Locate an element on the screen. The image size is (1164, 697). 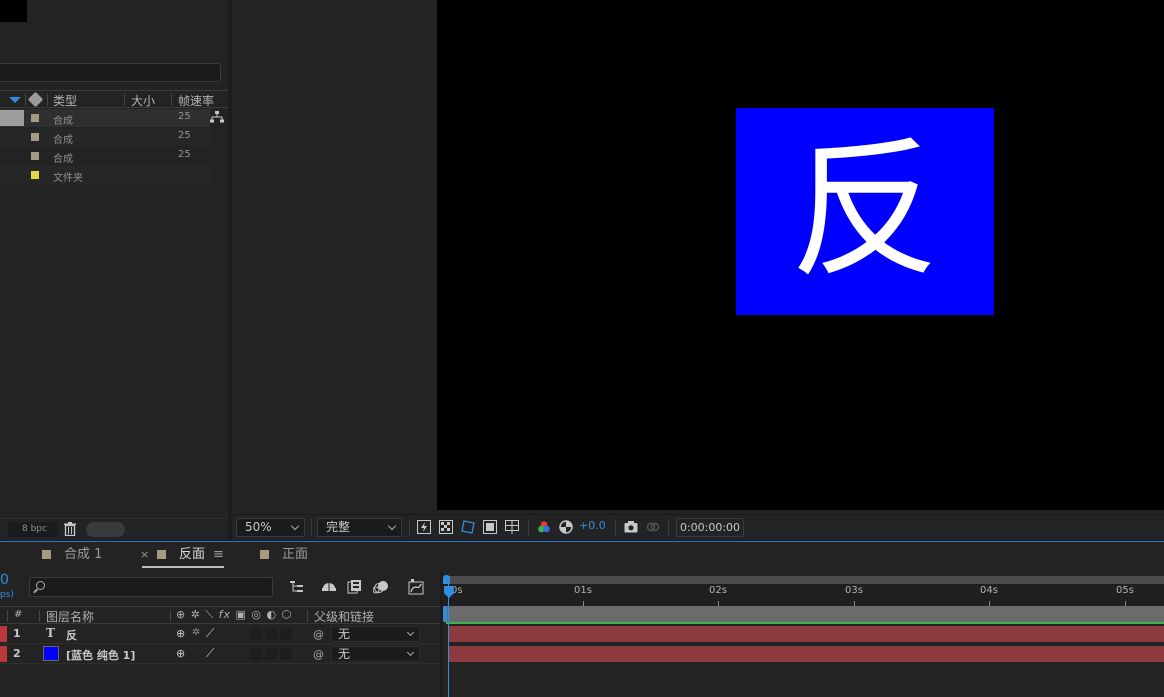
text-layer-glyph: 反 is located at coordinates (865, 211).